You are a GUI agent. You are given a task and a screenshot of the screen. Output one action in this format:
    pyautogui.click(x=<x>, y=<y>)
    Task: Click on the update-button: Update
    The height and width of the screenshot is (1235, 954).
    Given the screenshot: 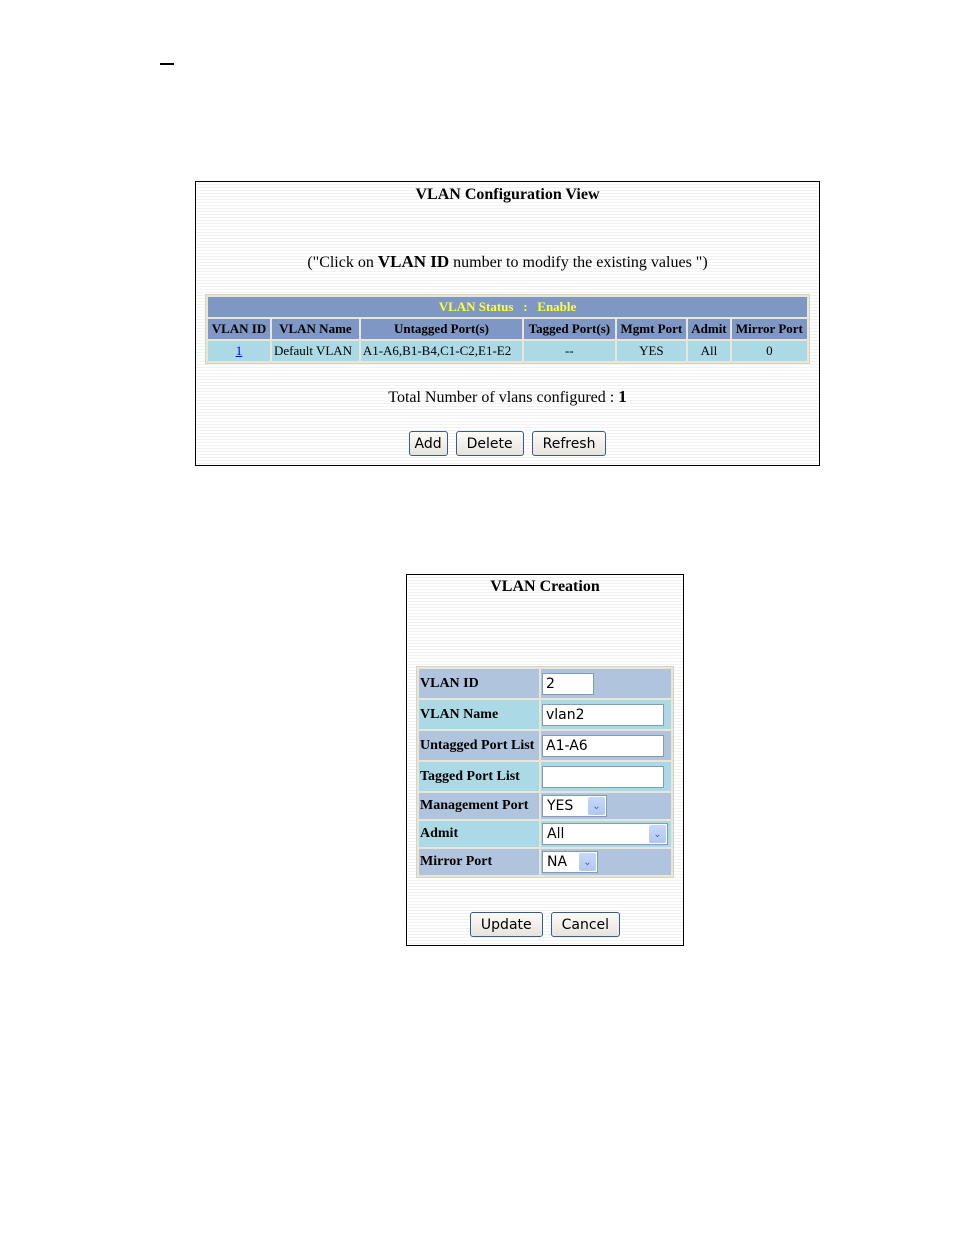 What is the action you would take?
    pyautogui.click(x=506, y=924)
    